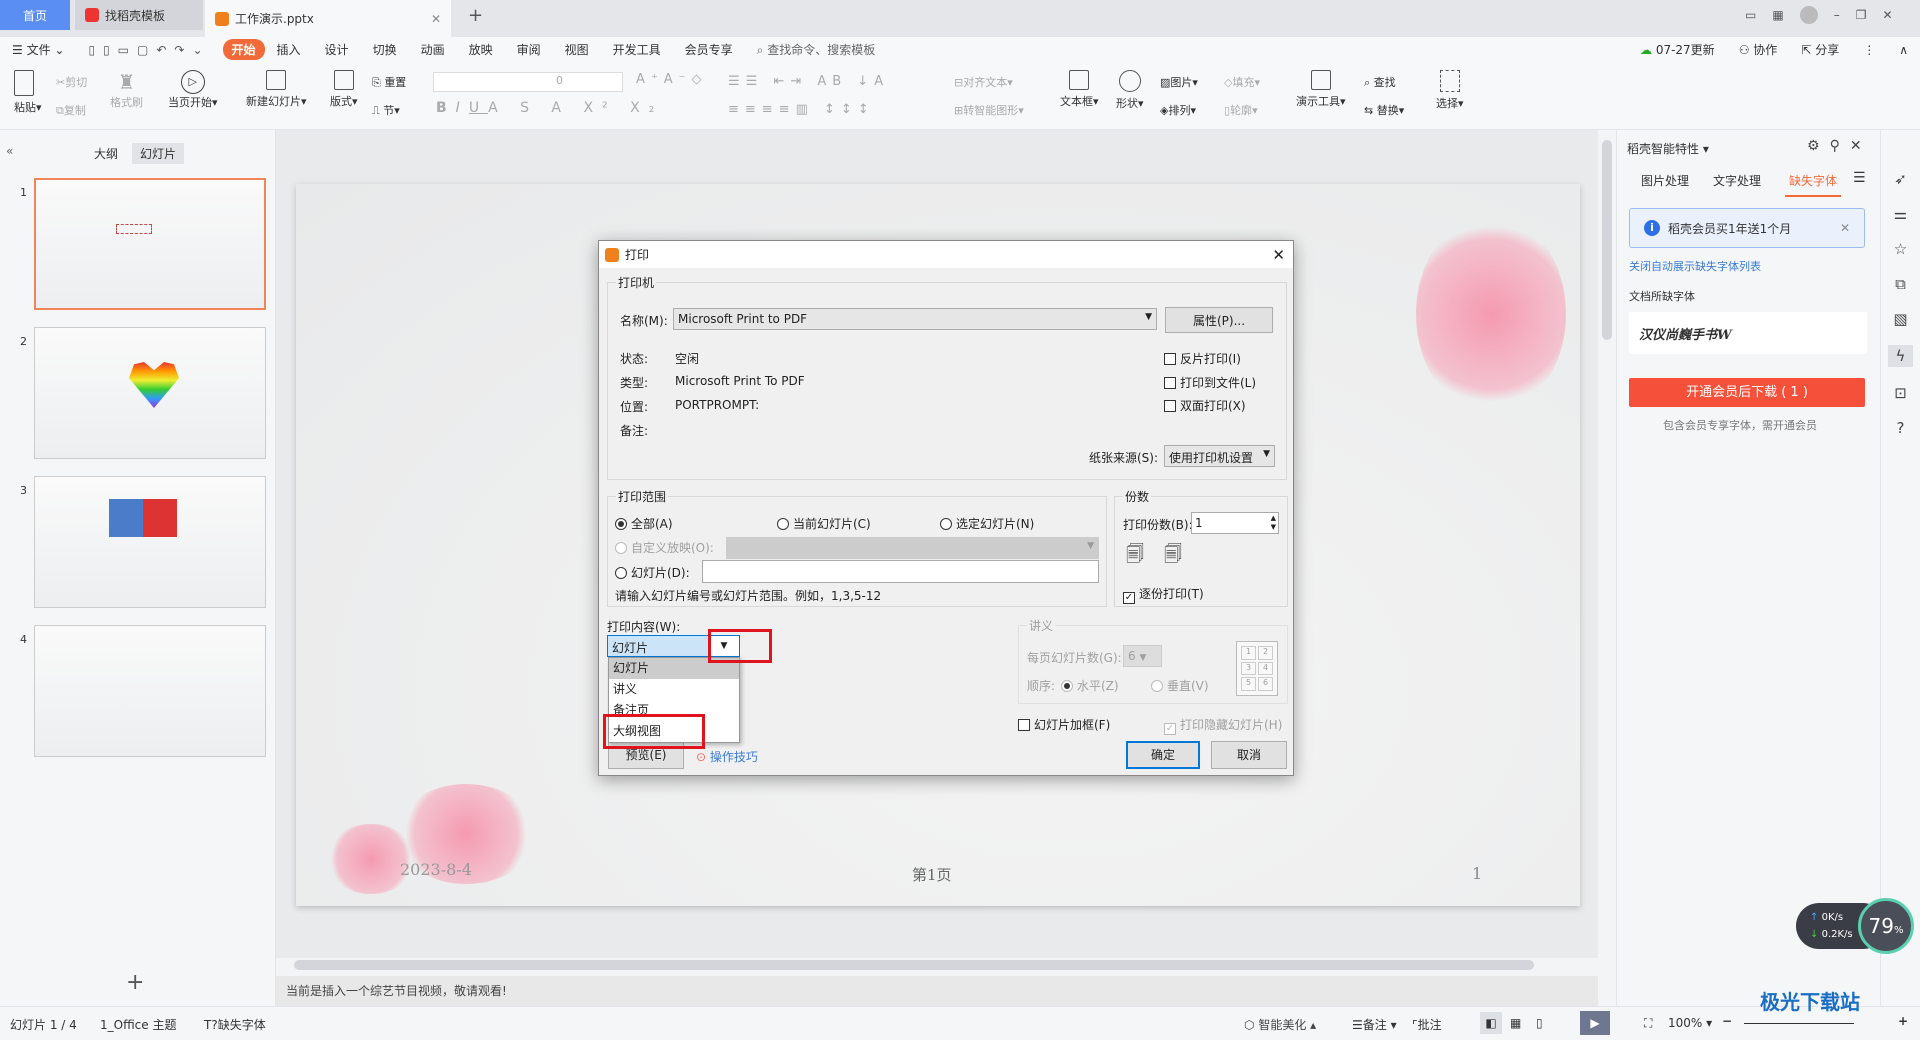 This screenshot has width=1920, height=1040. I want to click on slides-range-input, so click(900, 571).